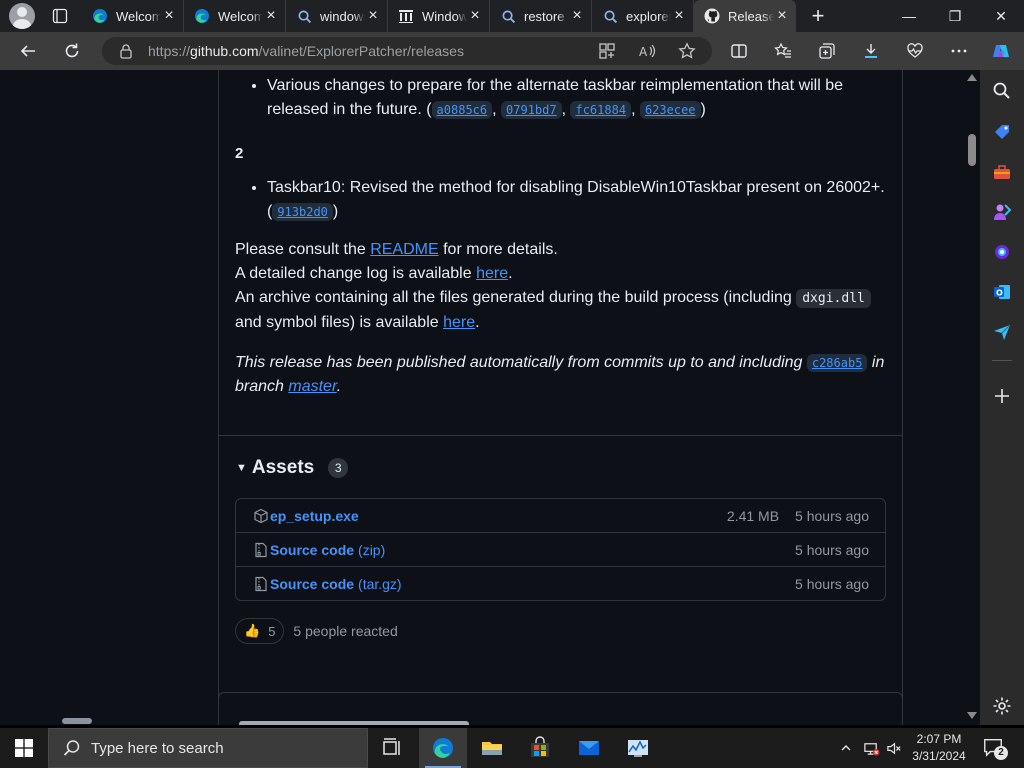  I want to click on tab-3: windows ×, so click(337, 16).